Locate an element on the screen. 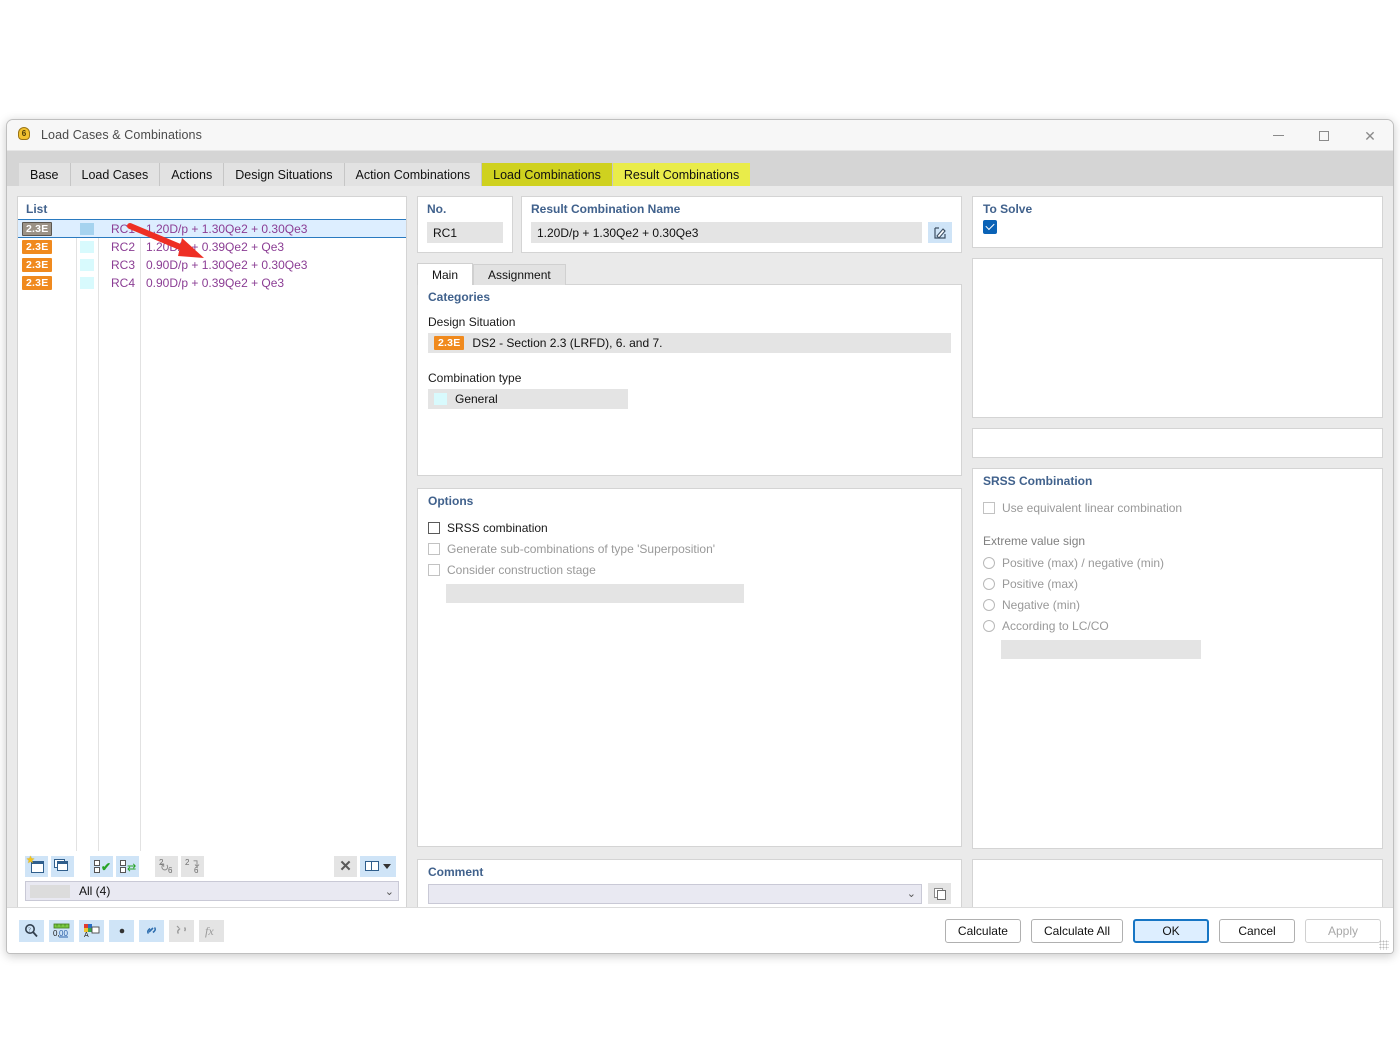 The image size is (1400, 1050). ok-button: OK is located at coordinates (1171, 930).